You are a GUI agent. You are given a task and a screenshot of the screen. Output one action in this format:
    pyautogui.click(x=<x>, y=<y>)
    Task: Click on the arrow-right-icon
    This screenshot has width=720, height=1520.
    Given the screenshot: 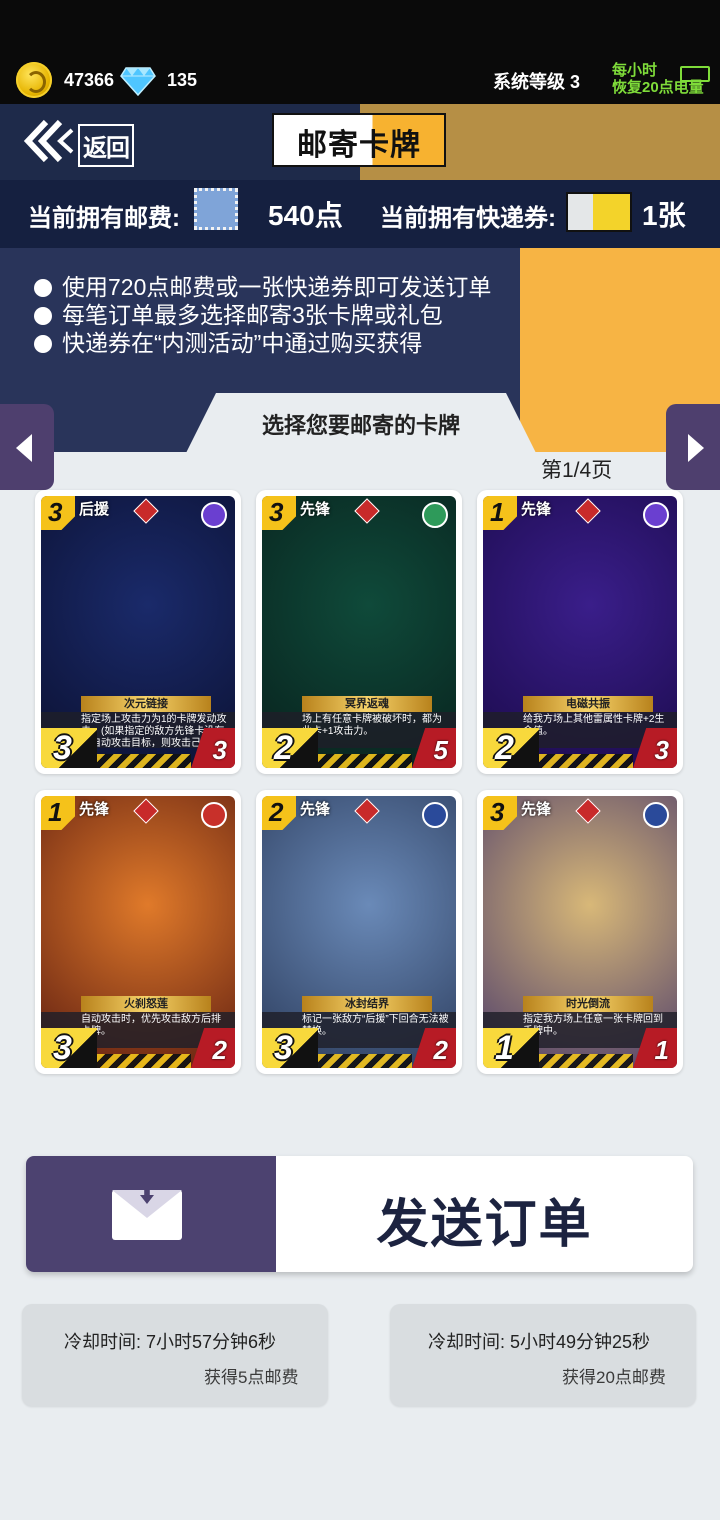 What is the action you would take?
    pyautogui.click(x=696, y=448)
    